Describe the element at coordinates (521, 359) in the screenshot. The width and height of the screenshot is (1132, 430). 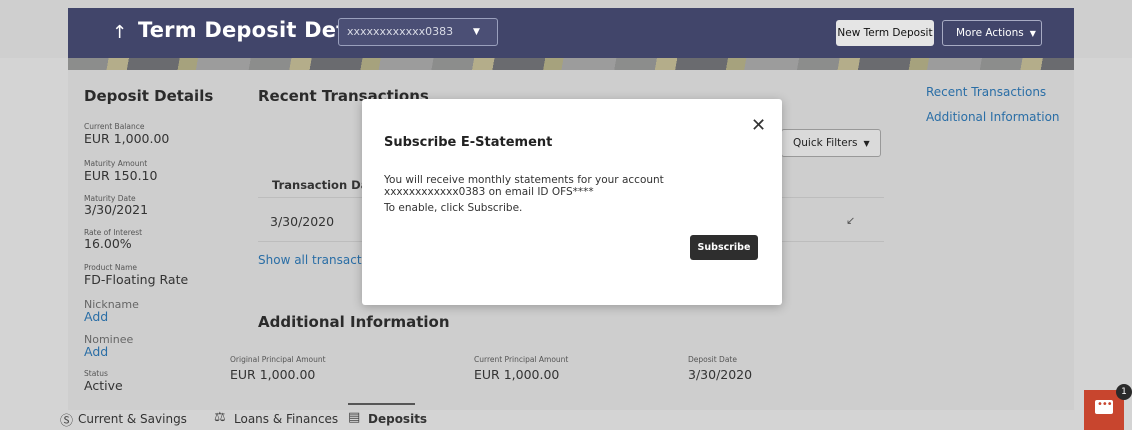
I see `current-principal-label: Current Principal Amount` at that location.